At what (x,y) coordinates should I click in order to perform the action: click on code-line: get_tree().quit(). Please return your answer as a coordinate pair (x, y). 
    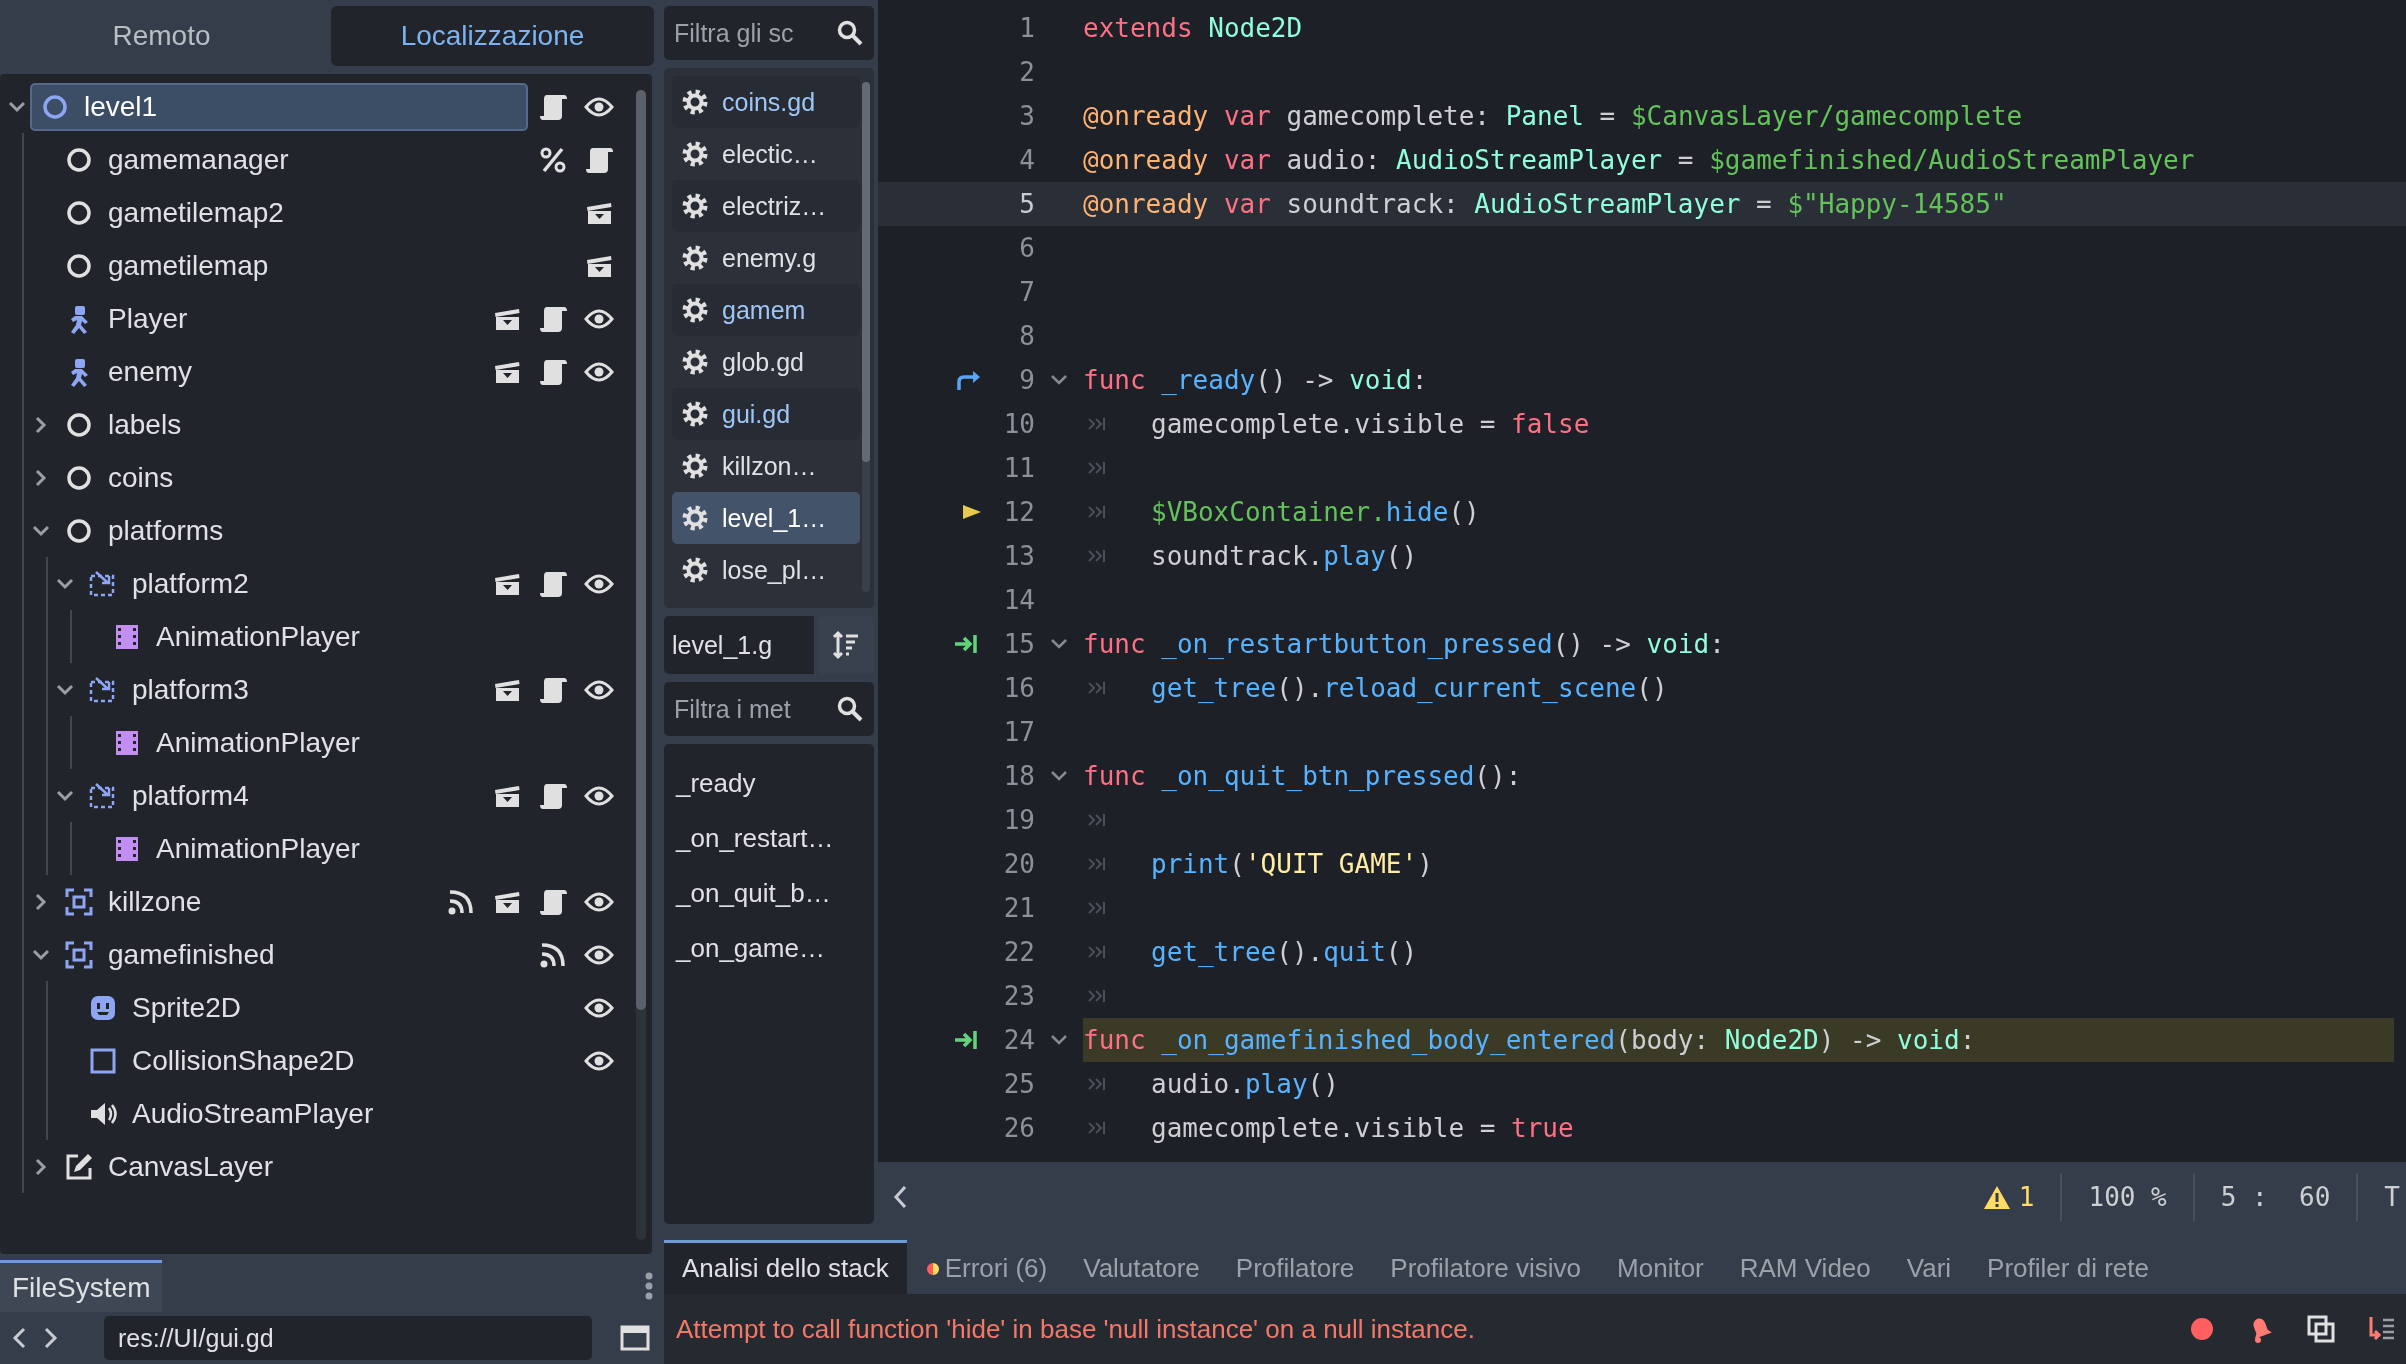
    Looking at the image, I should click on (1285, 952).